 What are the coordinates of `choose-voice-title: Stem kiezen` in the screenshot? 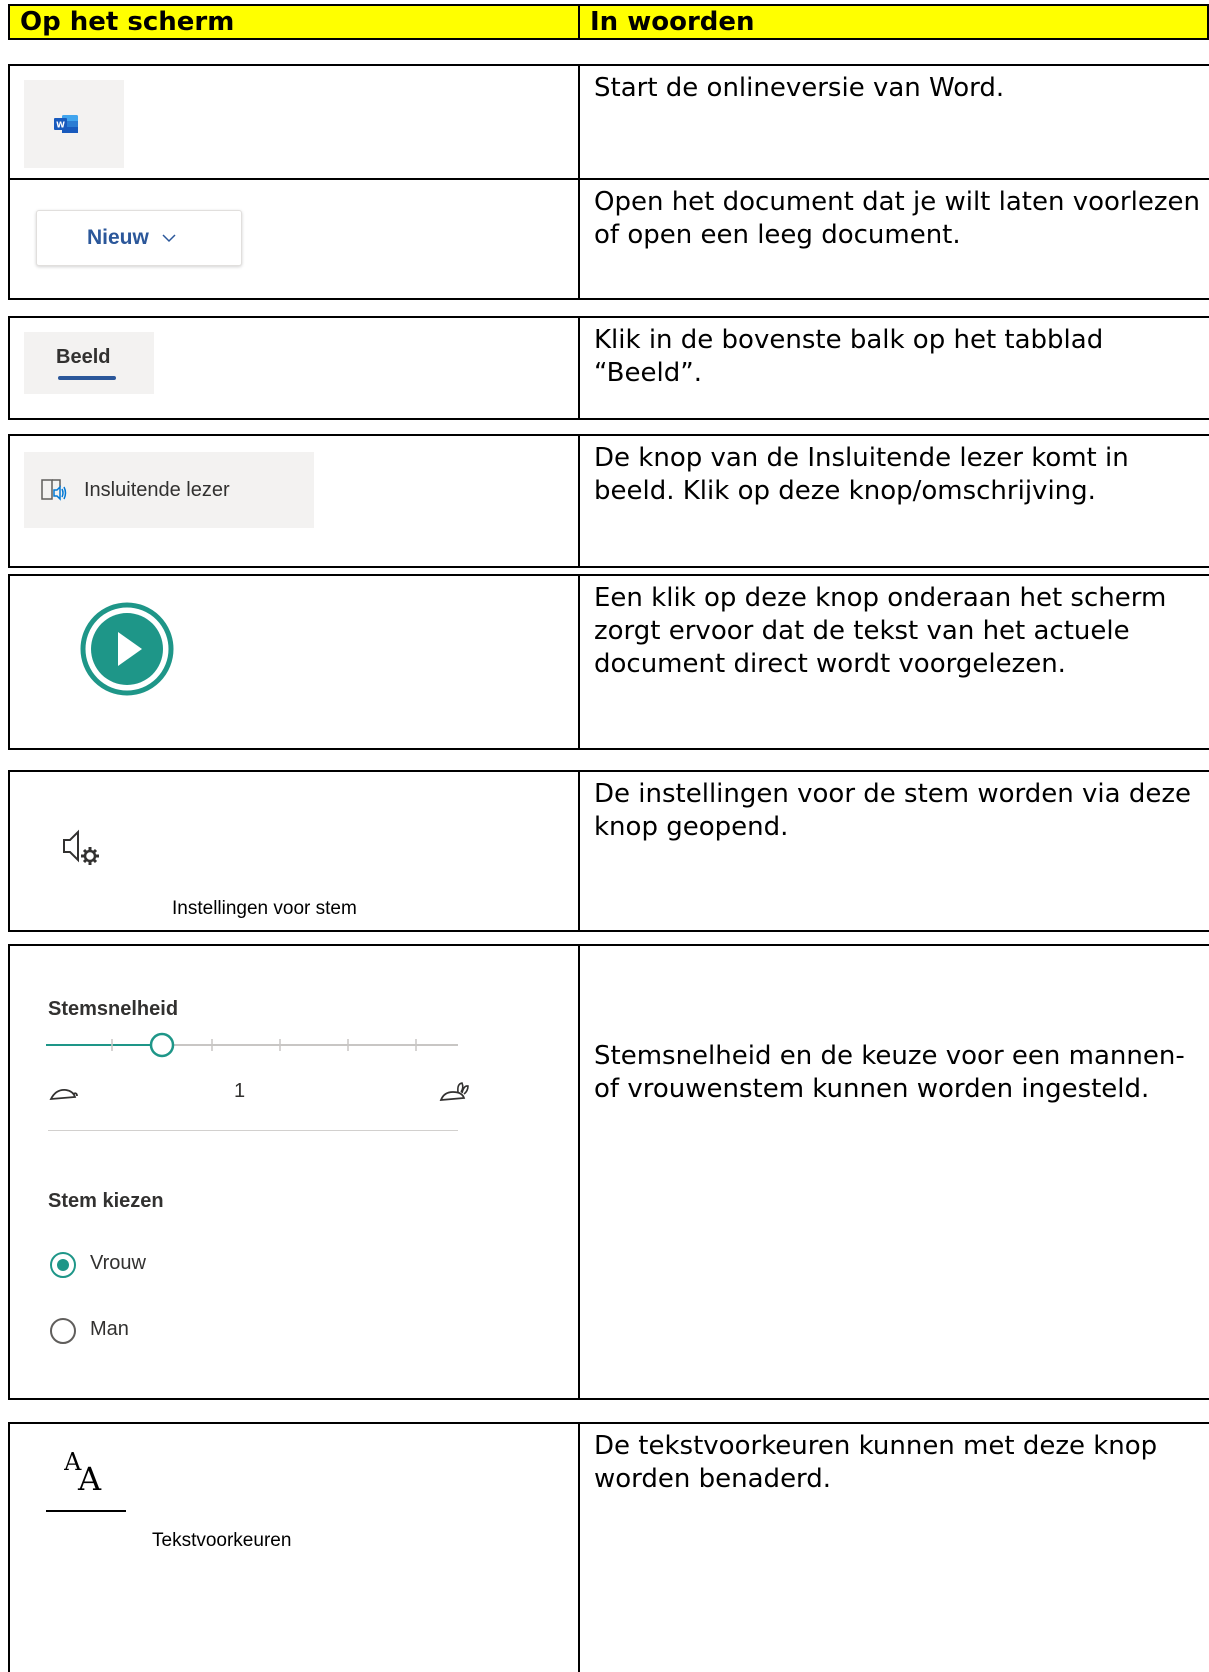 It's located at (106, 1201).